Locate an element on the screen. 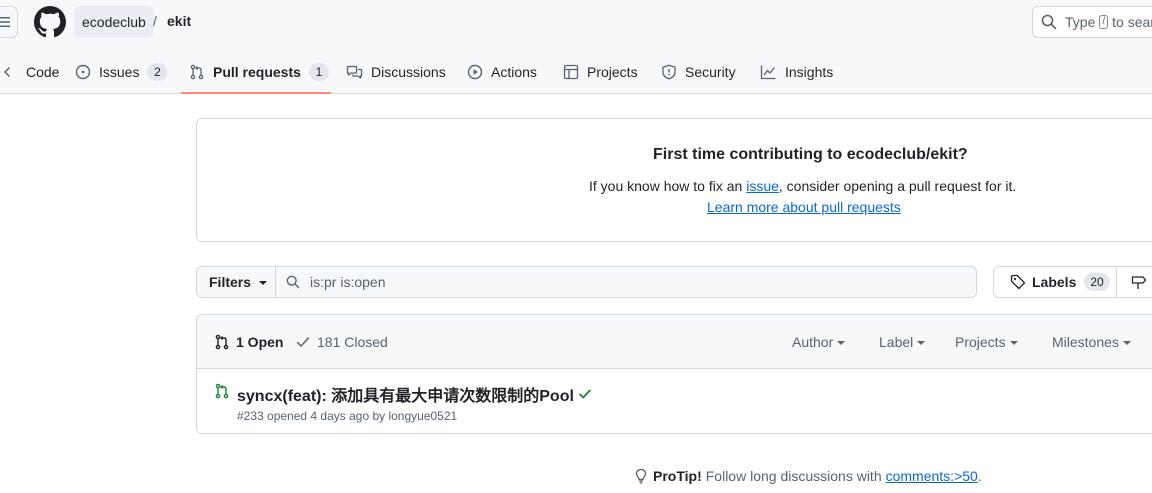  projects-filter-dropdown: Projects is located at coordinates (986, 342).